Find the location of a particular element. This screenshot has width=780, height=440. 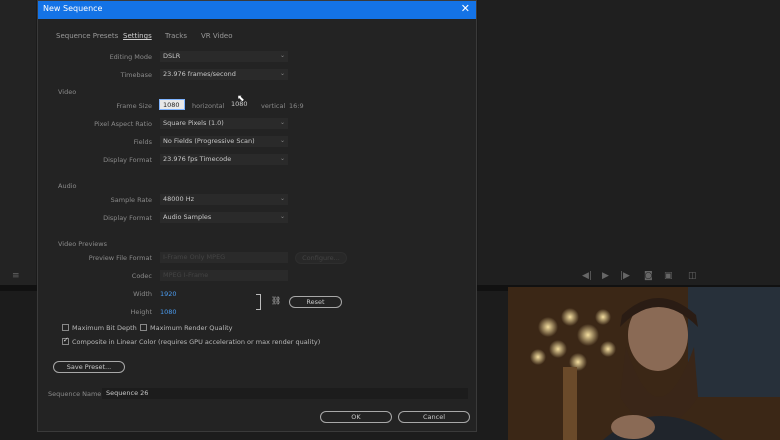

audio-section-heading: Audio is located at coordinates (67, 186).